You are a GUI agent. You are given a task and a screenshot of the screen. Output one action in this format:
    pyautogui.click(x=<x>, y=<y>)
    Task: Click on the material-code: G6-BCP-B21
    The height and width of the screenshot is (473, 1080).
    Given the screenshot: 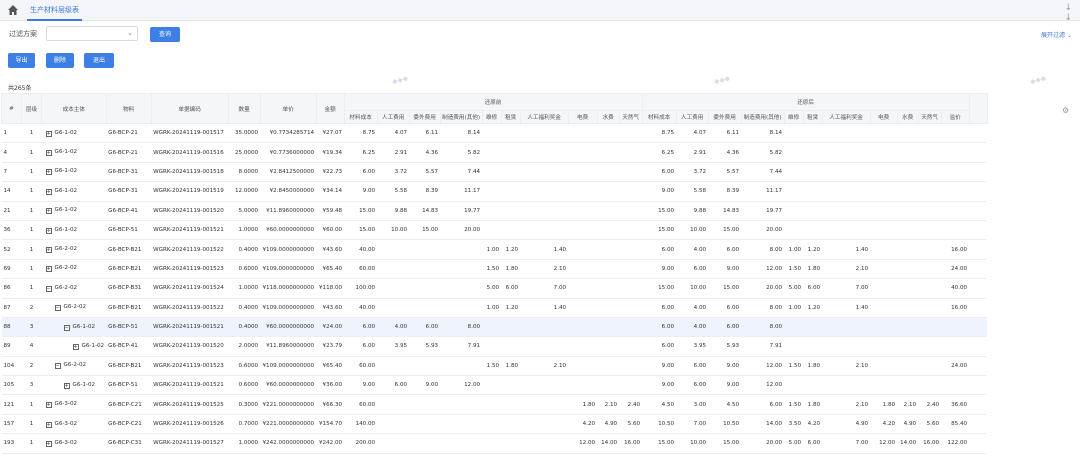 What is the action you would take?
    pyautogui.click(x=129, y=308)
    